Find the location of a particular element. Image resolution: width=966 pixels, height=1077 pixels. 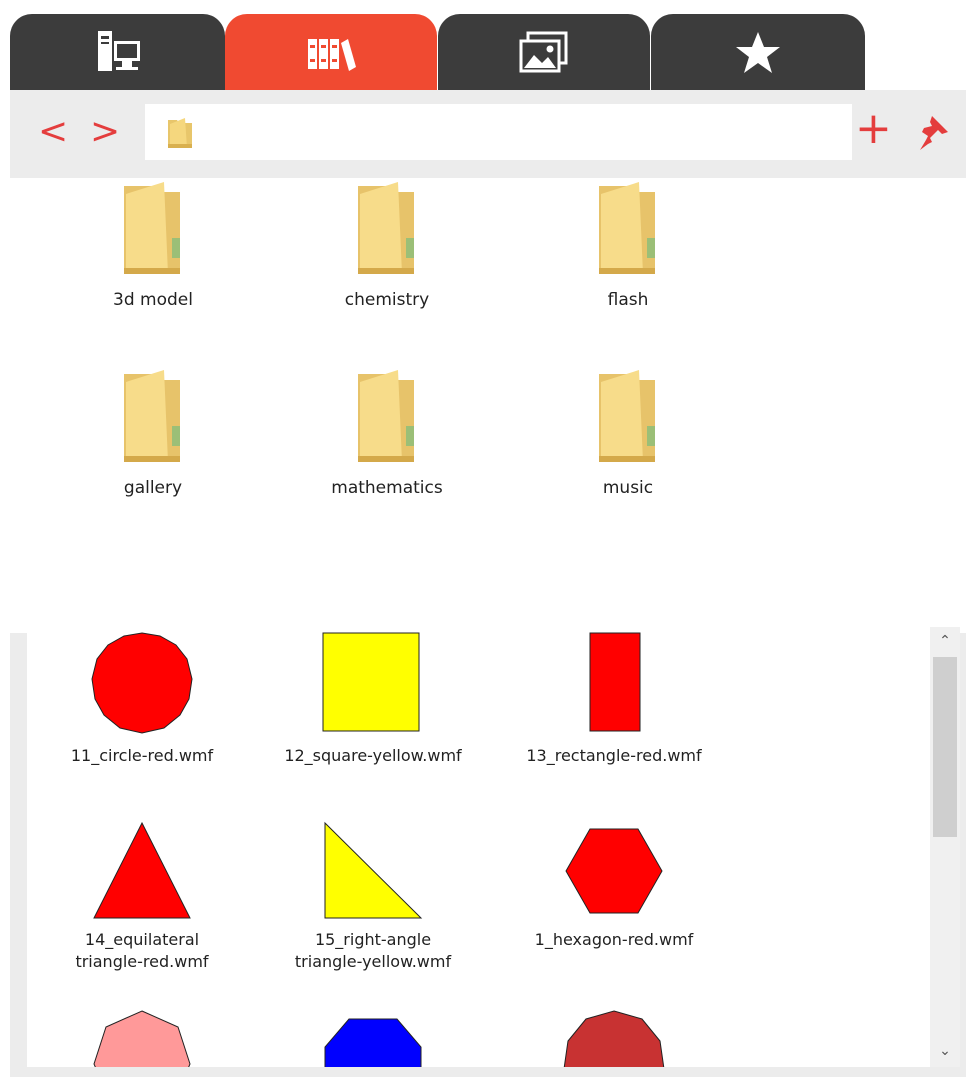

right-triangle-shape-thumbnail is located at coordinates (373, 870).